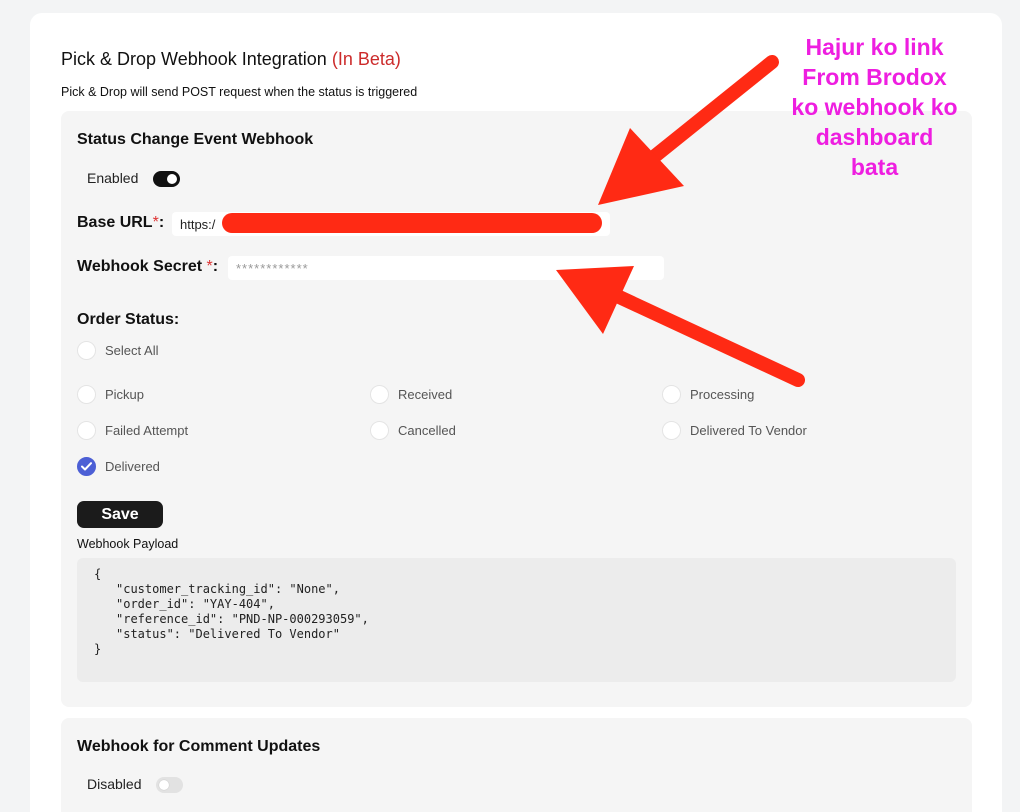 The height and width of the screenshot is (812, 1020). What do you see at coordinates (874, 47) in the screenshot?
I see `annotation-line: Hajur ko link` at bounding box center [874, 47].